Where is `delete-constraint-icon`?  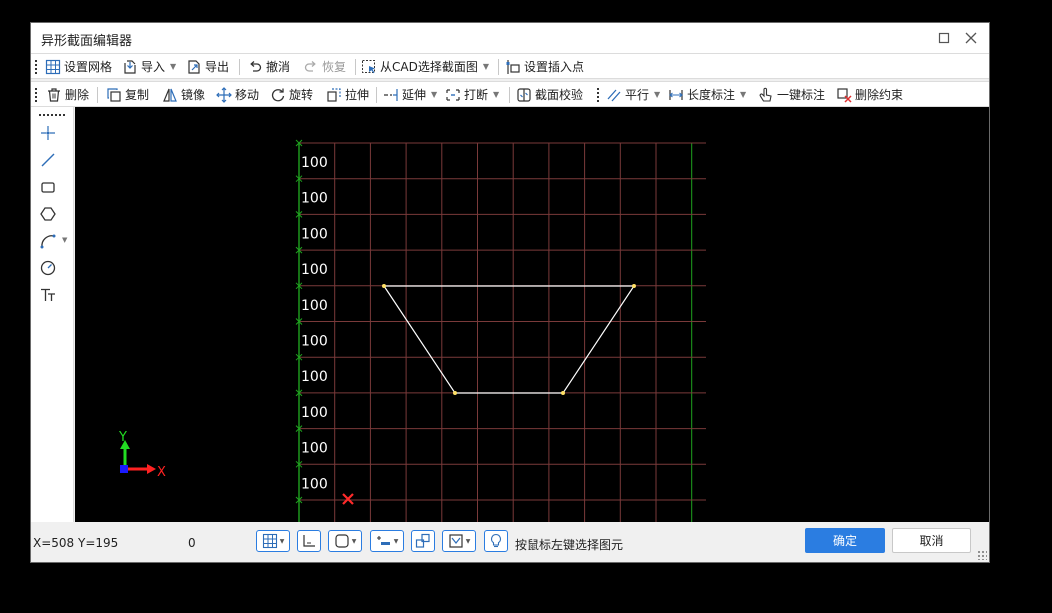 delete-constraint-icon is located at coordinates (844, 95).